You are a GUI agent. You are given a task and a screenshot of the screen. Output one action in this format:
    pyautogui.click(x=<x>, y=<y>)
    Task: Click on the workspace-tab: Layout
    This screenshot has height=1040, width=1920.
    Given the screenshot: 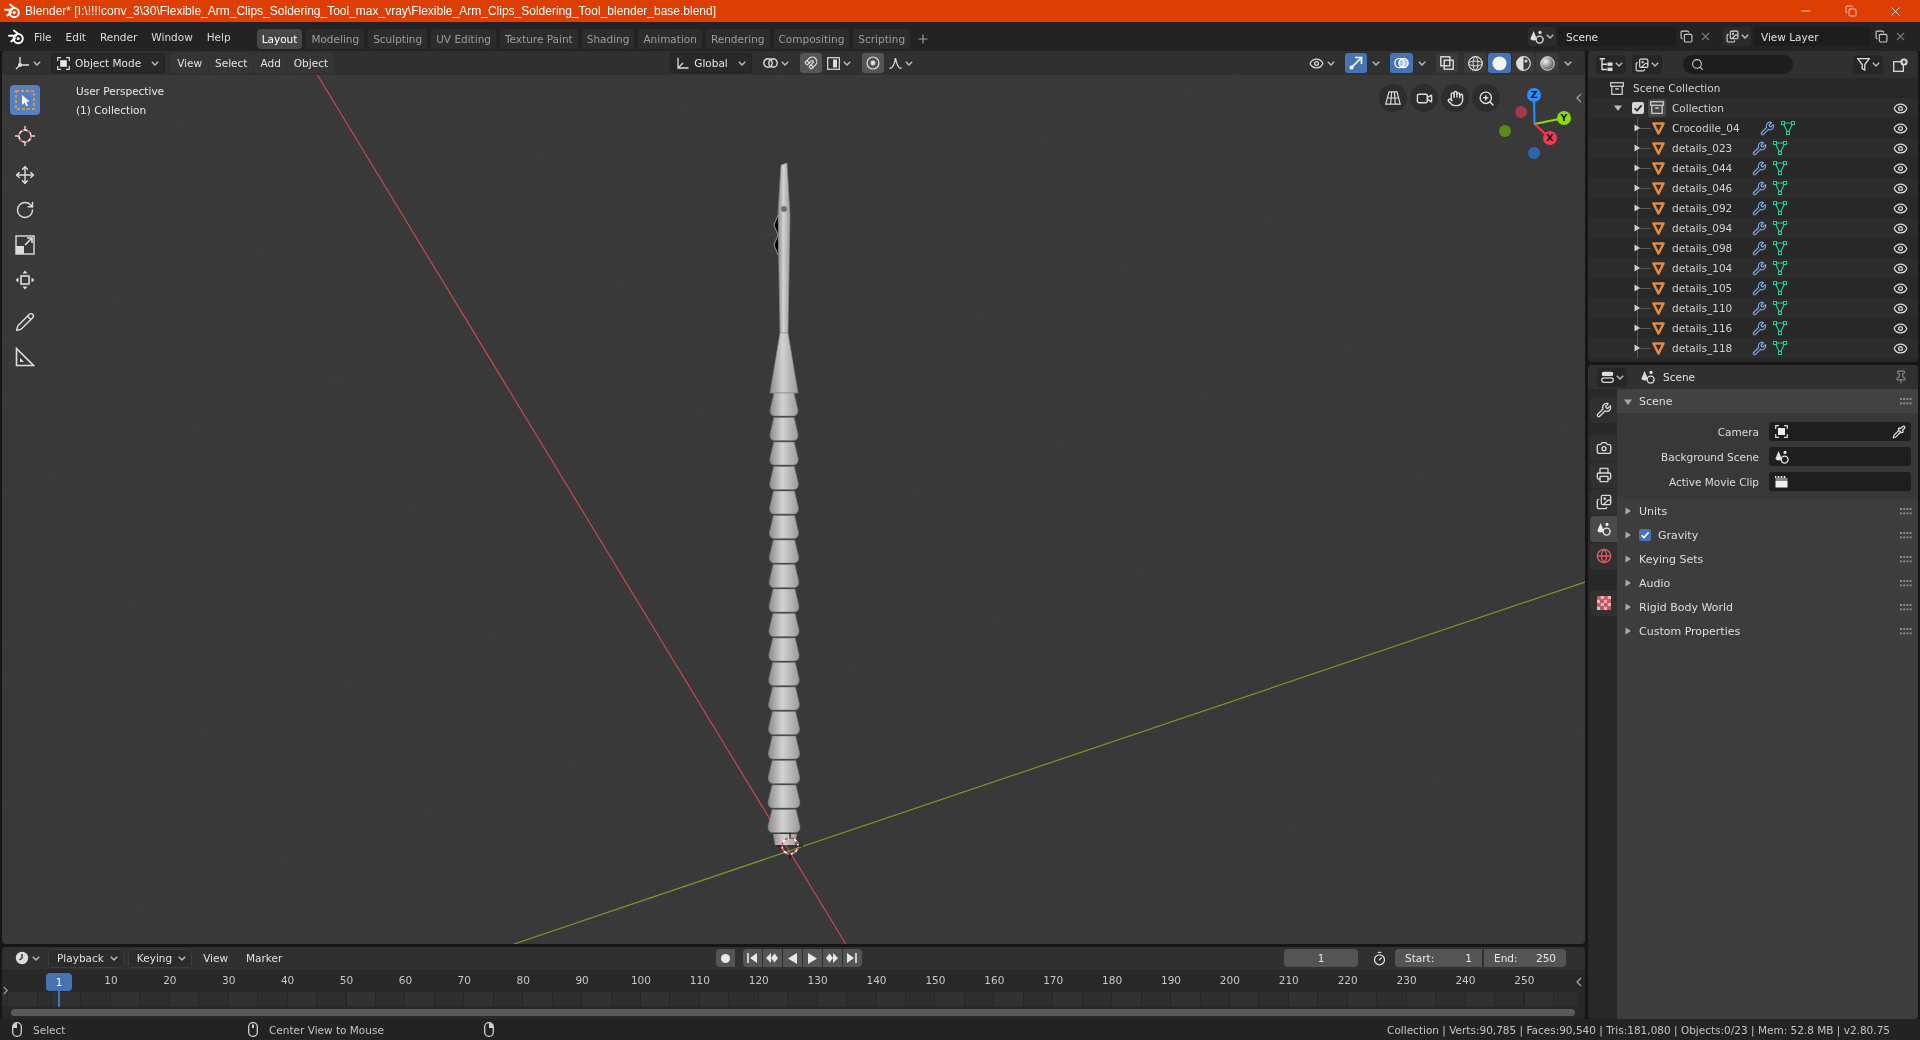 What is the action you would take?
    pyautogui.click(x=279, y=38)
    